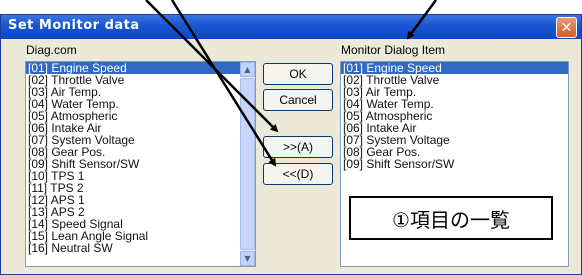 The width and height of the screenshot is (582, 275). What do you see at coordinates (223, 83) in the screenshot?
I see `arrow-to-remove-button` at bounding box center [223, 83].